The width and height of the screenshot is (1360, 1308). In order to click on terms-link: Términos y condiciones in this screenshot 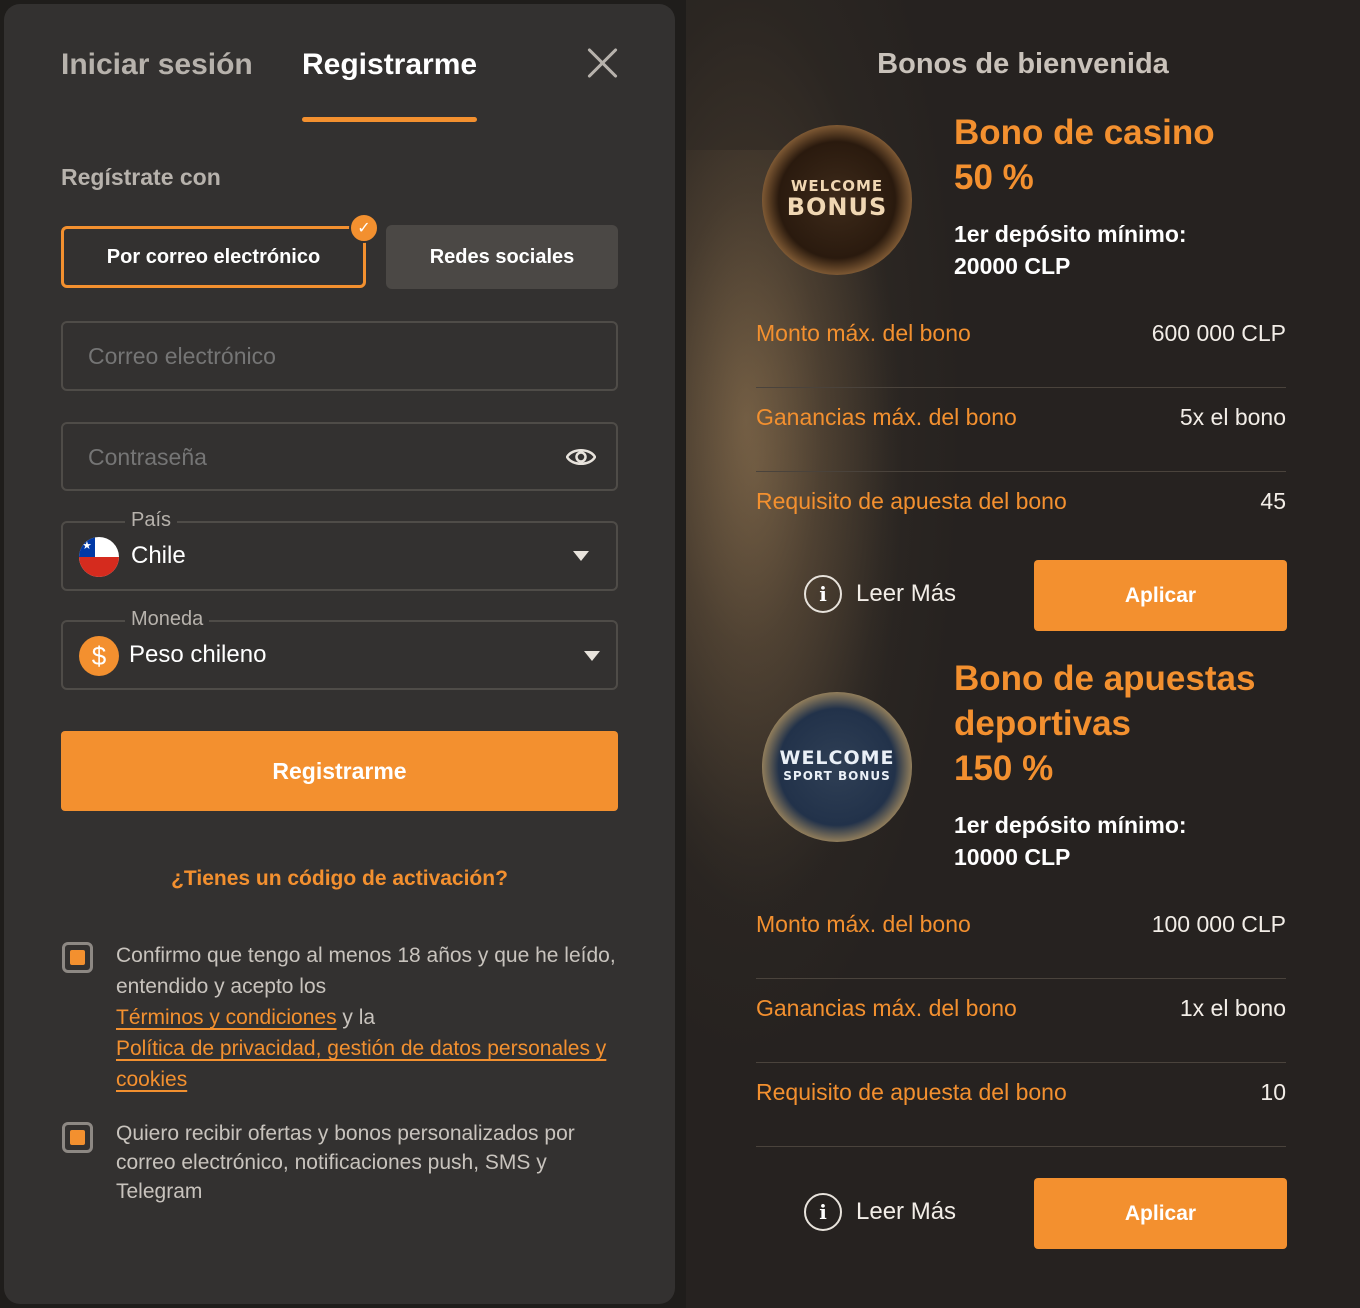, I will do `click(226, 1017)`.